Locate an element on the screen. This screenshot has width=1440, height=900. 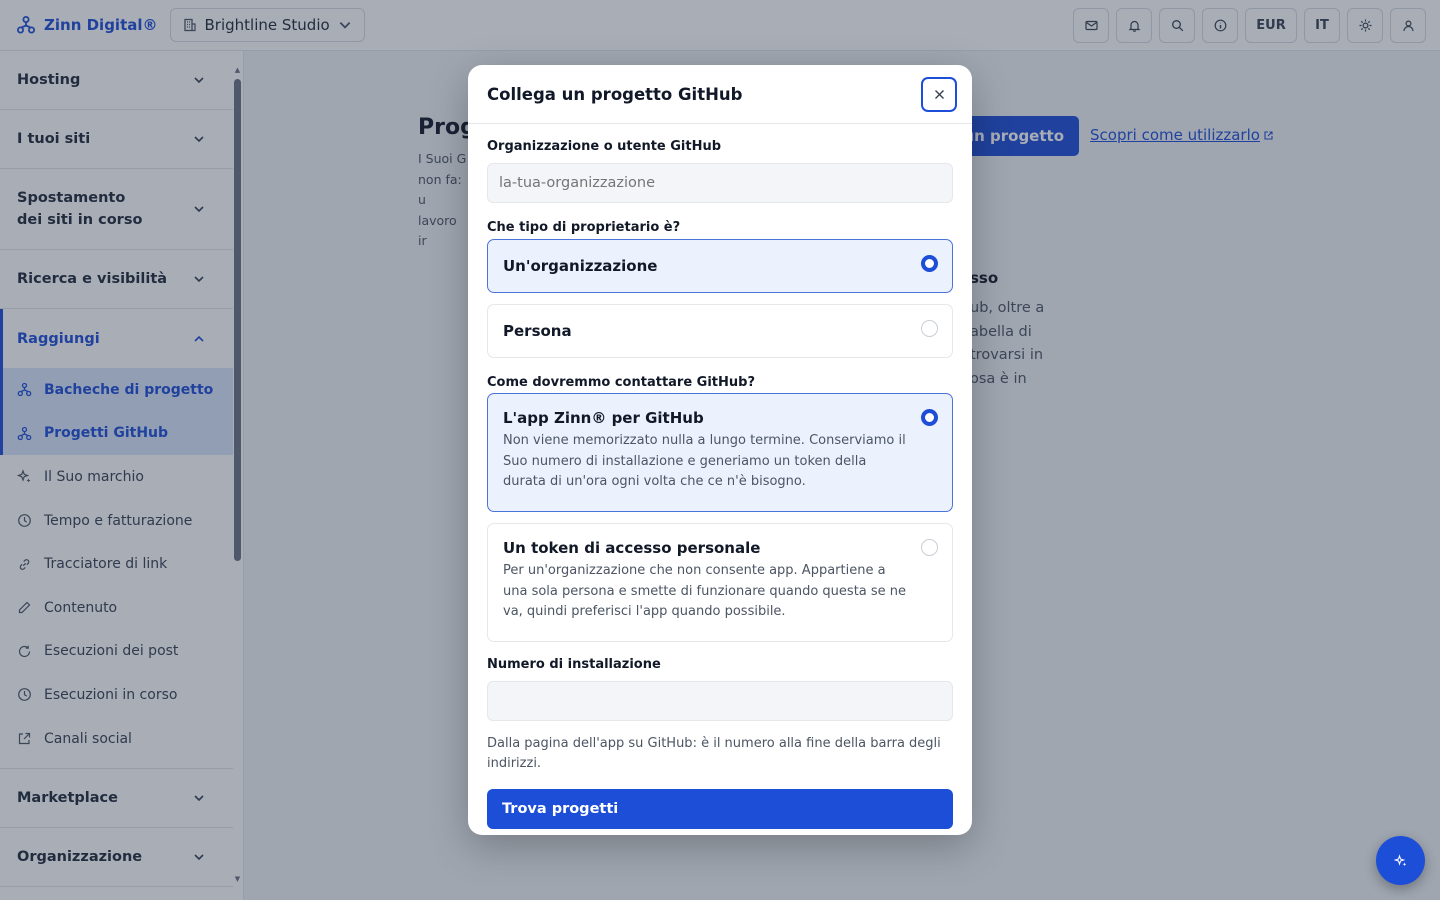
org-label: Organizzazione o utente GitHub is located at coordinates (604, 146).